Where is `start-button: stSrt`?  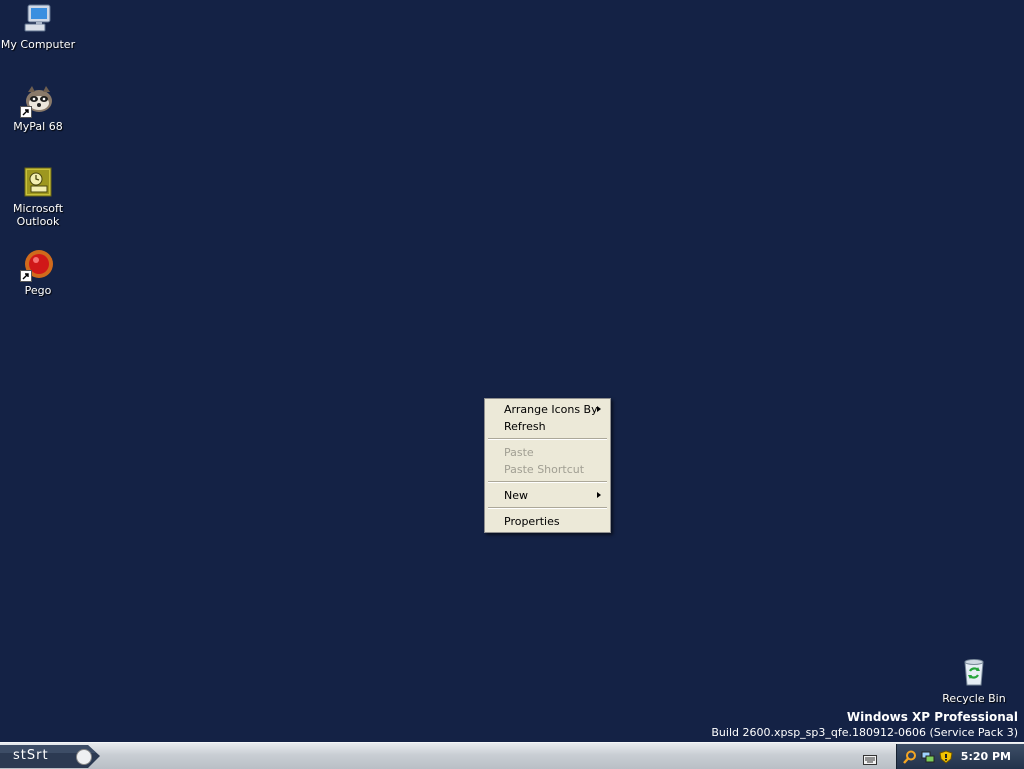 start-button: stSrt is located at coordinates (50, 756).